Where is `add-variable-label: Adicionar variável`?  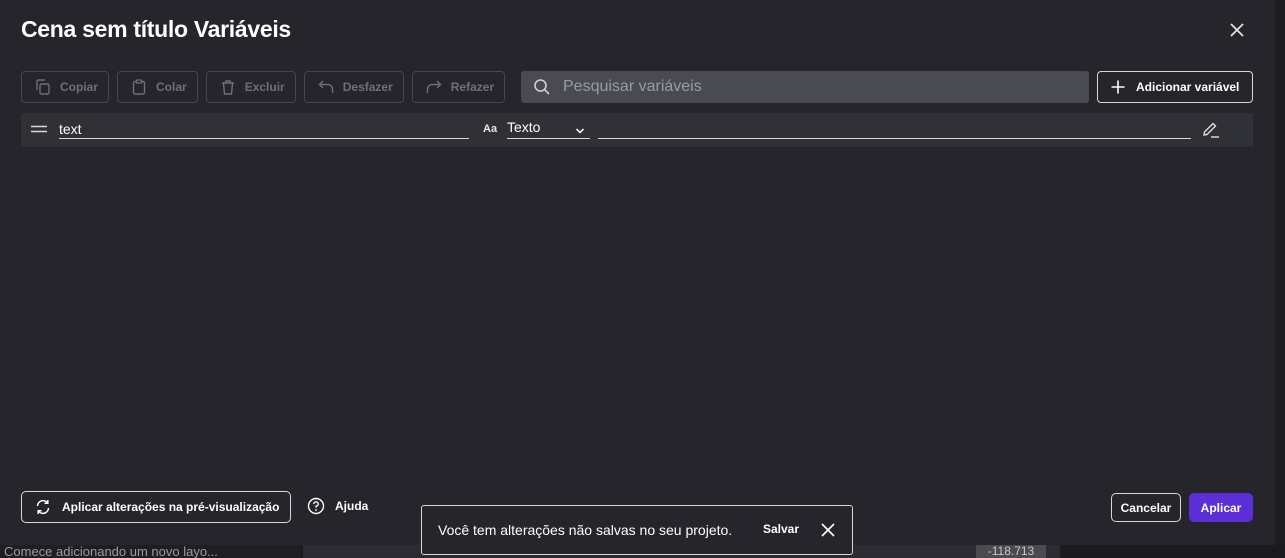 add-variable-label: Adicionar variável is located at coordinates (1188, 87).